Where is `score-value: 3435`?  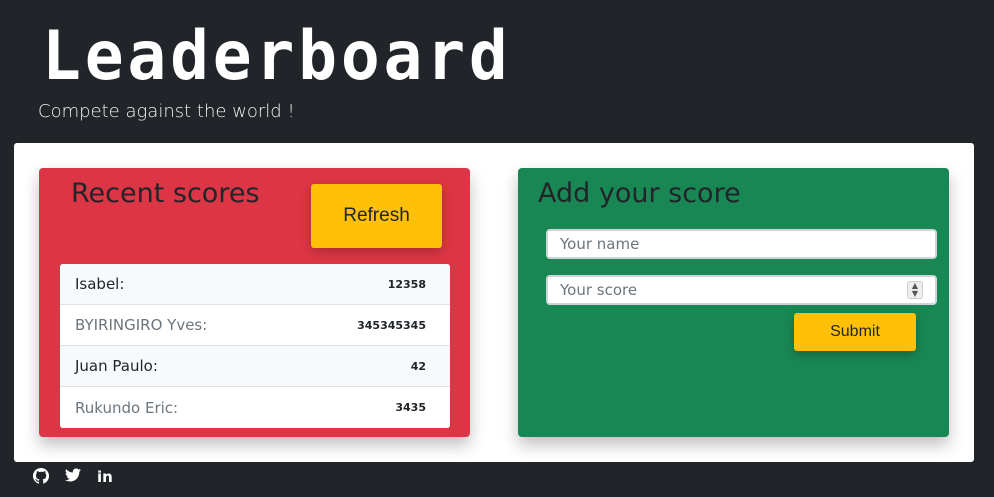
score-value: 3435 is located at coordinates (410, 407).